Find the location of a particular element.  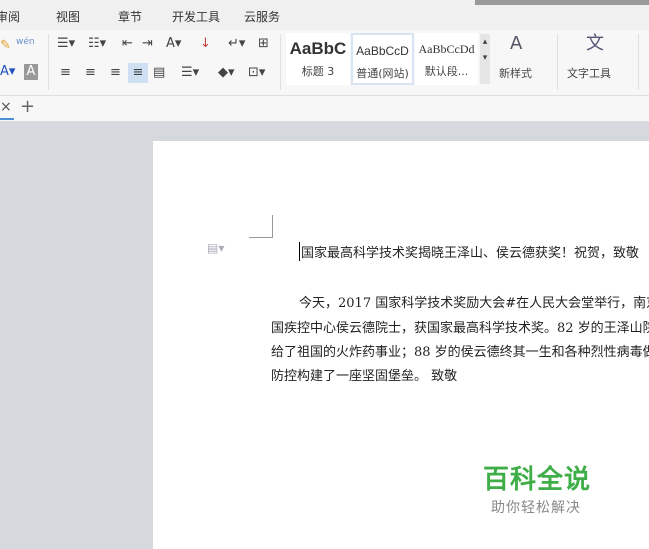

style-sample: AaBbCcD is located at coordinates (382, 51).